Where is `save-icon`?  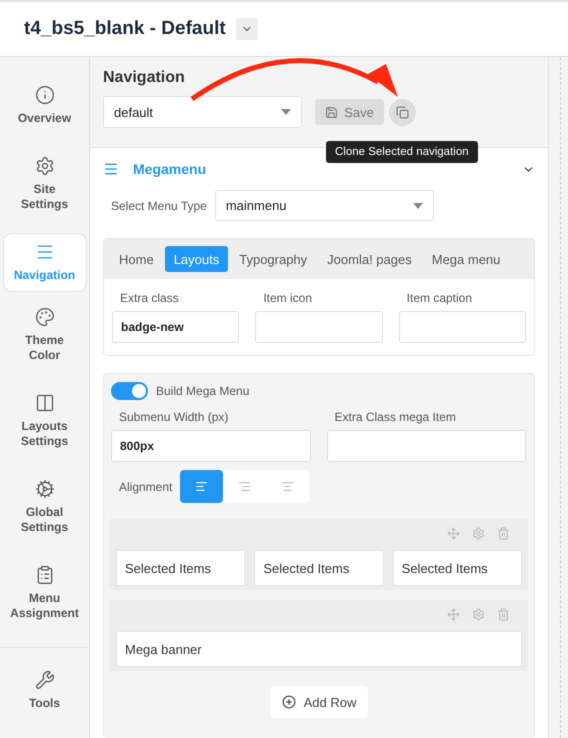
save-icon is located at coordinates (331, 112).